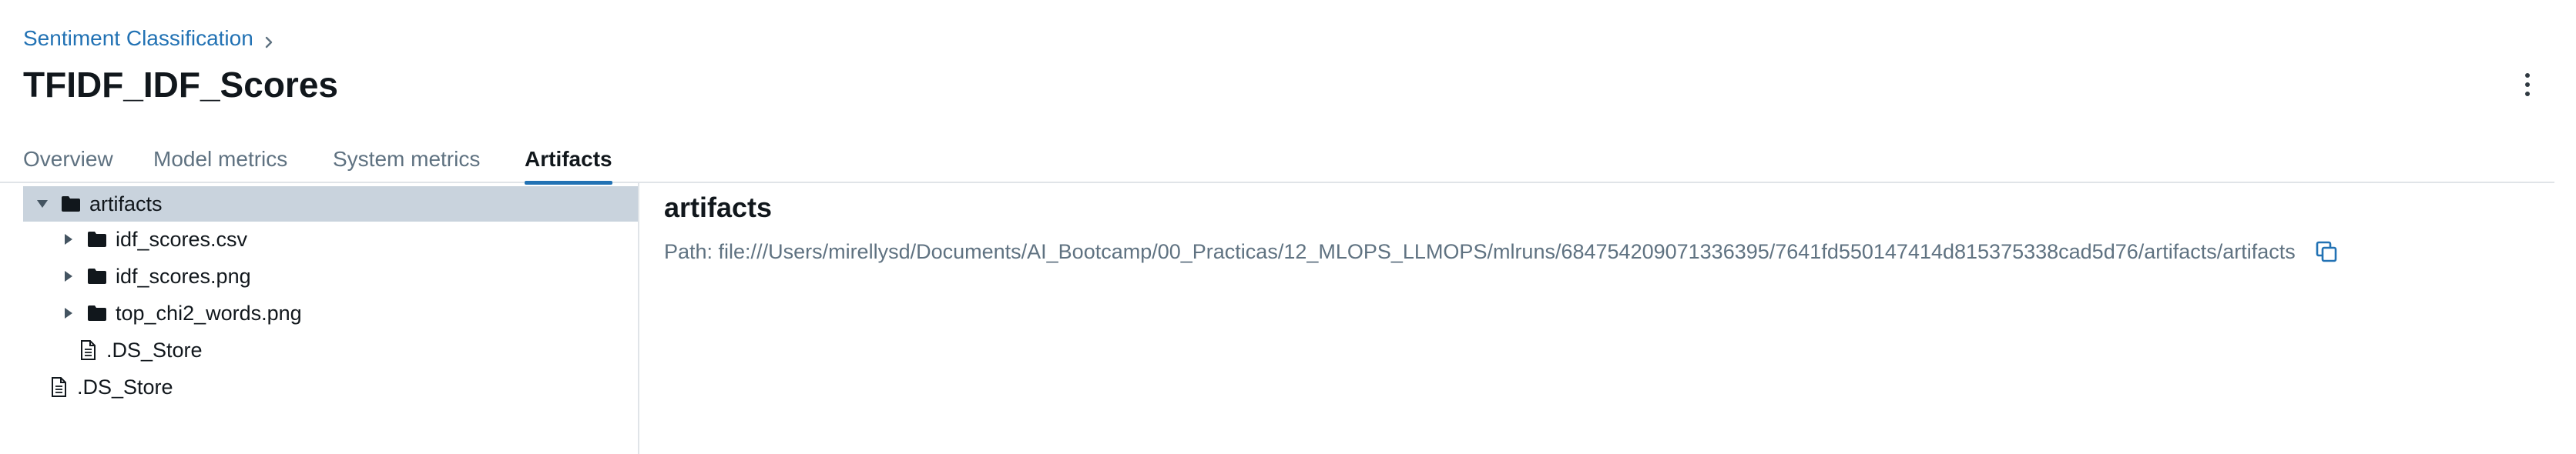  What do you see at coordinates (2326, 251) in the screenshot?
I see `copy-icon` at bounding box center [2326, 251].